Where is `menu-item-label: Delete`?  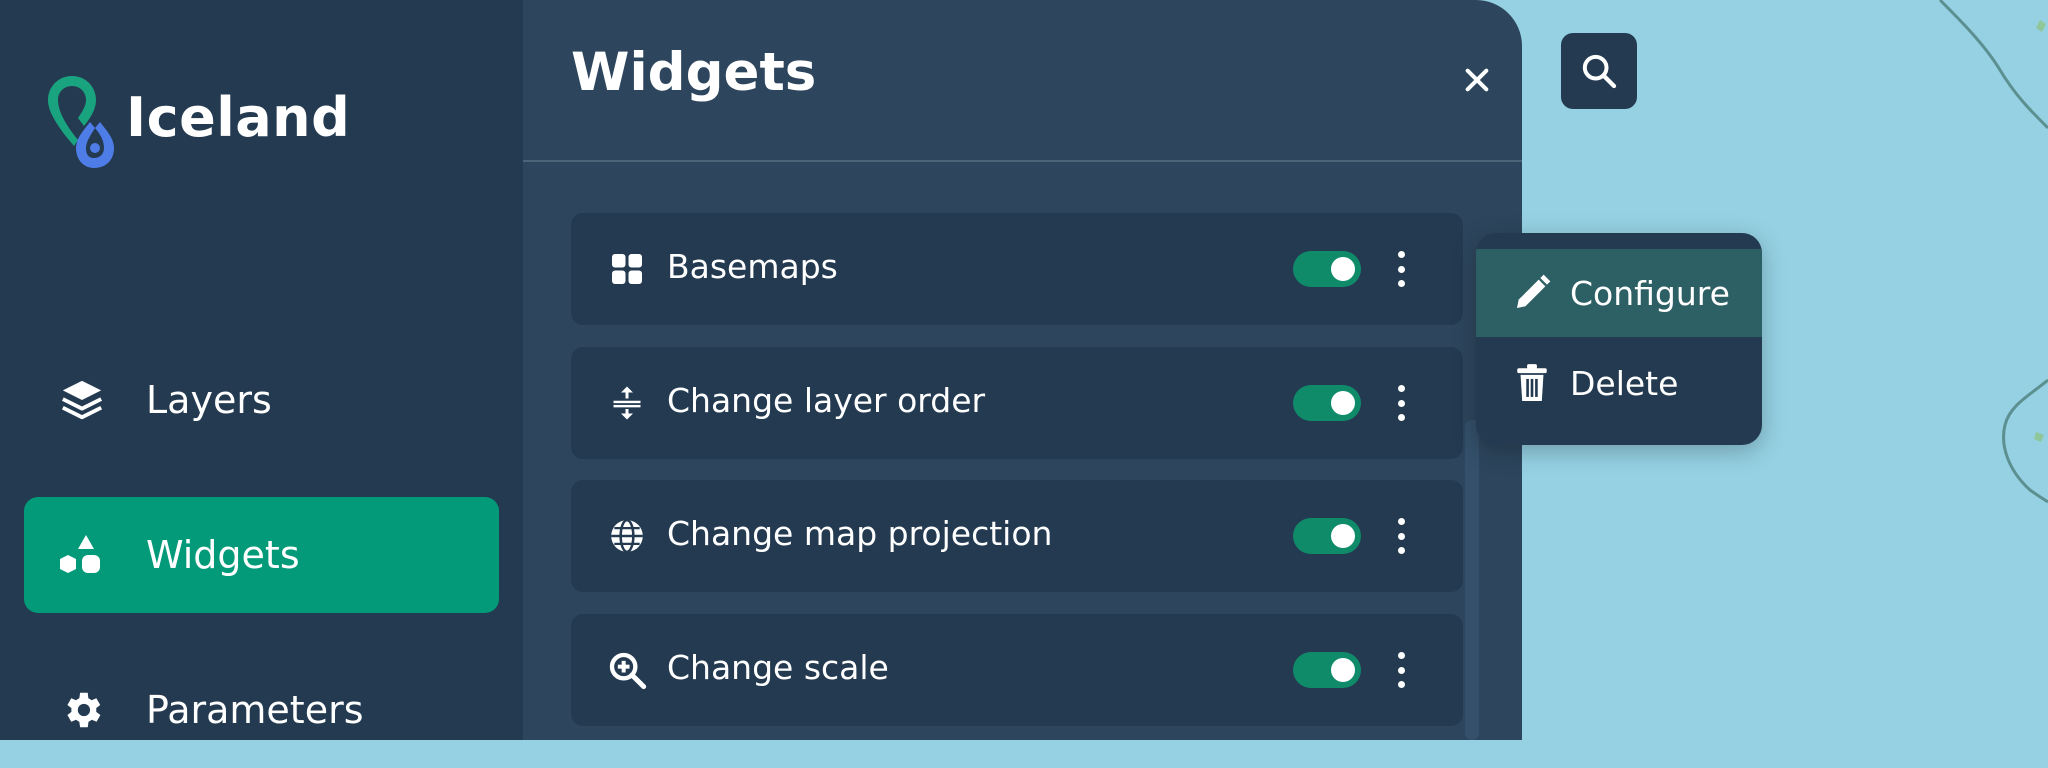
menu-item-label: Delete is located at coordinates (1624, 383).